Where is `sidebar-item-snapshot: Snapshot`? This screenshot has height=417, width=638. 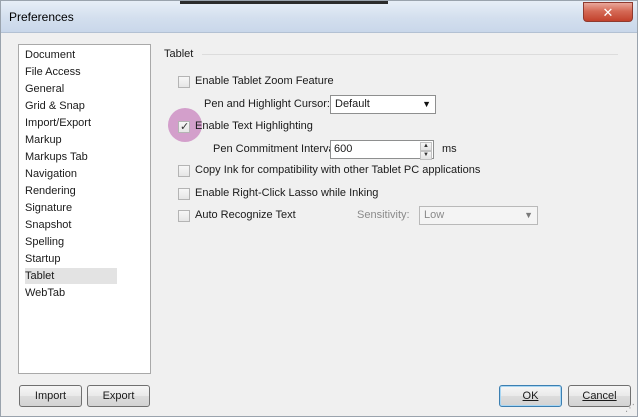 sidebar-item-snapshot: Snapshot is located at coordinates (71, 225).